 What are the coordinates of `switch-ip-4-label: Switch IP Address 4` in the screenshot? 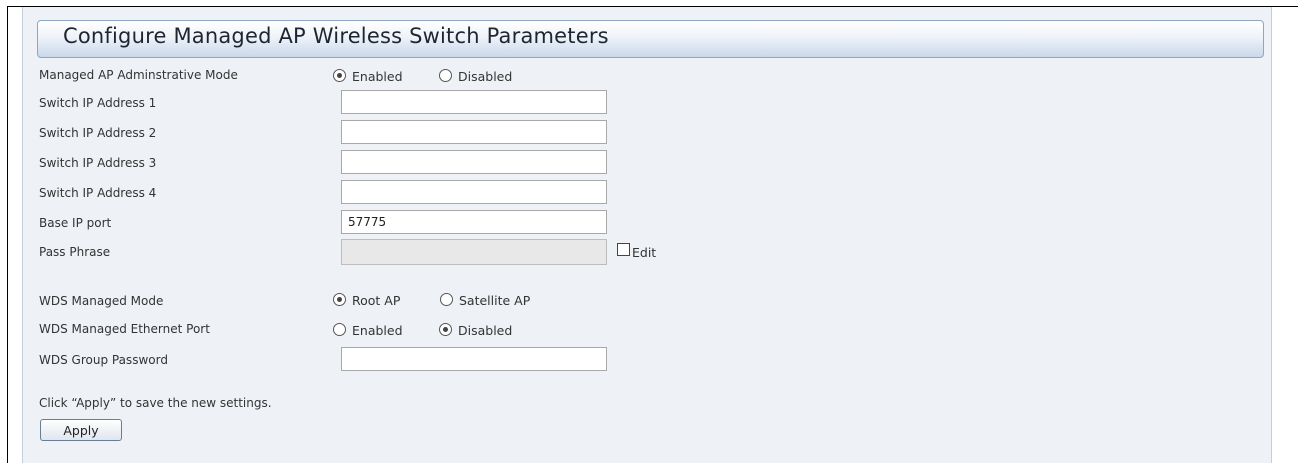 It's located at (98, 193).